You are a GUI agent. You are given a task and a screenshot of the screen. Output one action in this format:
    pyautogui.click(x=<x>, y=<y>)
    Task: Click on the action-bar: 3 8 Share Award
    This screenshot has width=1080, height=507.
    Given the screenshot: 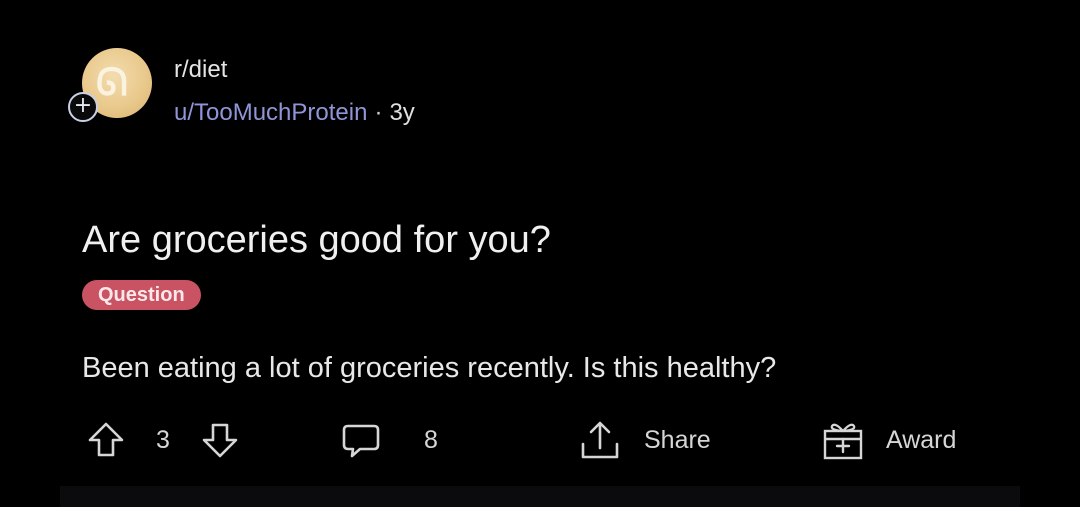 What is the action you would take?
    pyautogui.click(x=540, y=440)
    